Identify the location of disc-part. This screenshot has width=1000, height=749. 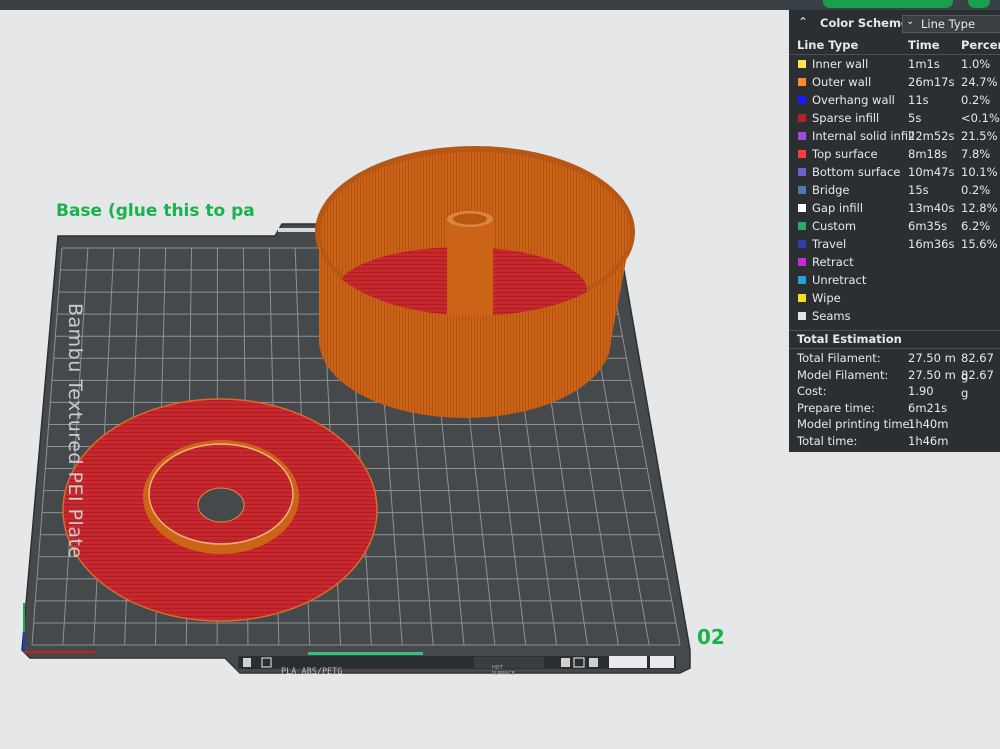
(220, 510).